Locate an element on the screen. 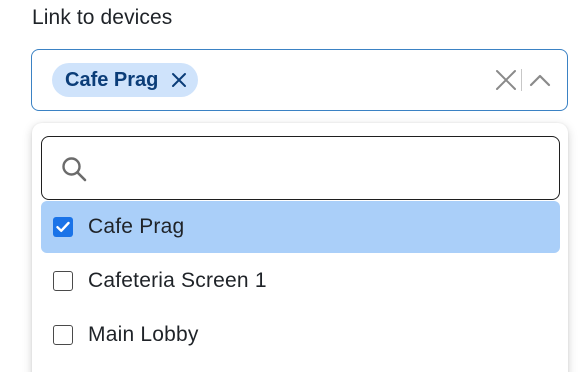 Image resolution: width=582 pixels, height=372 pixels. close-icon is located at coordinates (179, 80).